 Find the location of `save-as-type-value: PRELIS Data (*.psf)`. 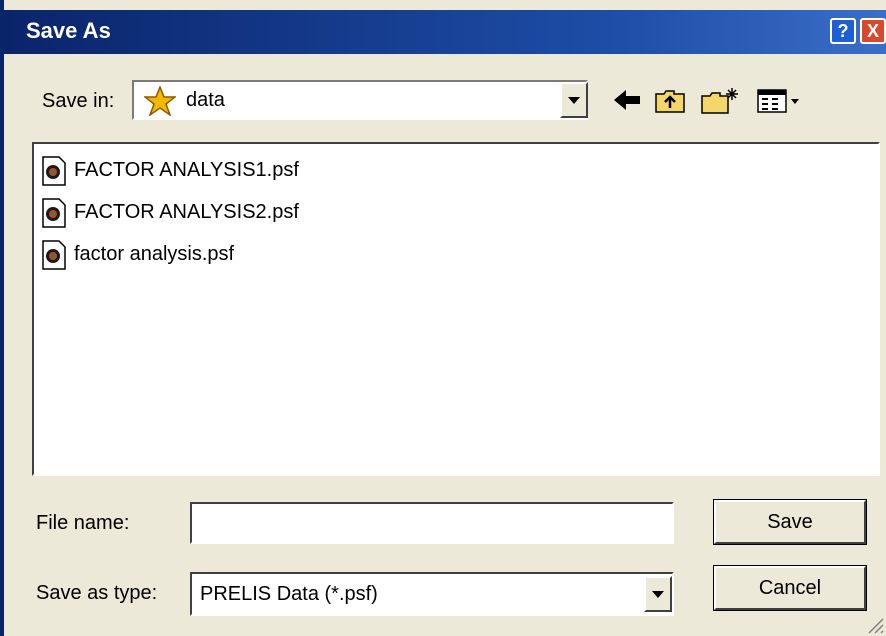

save-as-type-value: PRELIS Data (*.psf) is located at coordinates (289, 594).